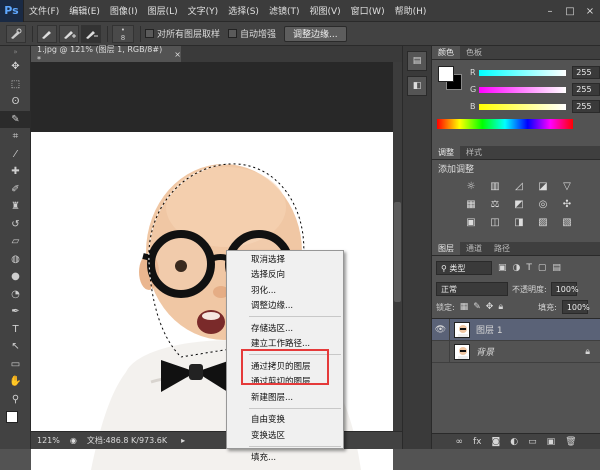 The image size is (600, 470). What do you see at coordinates (523, 89) in the screenshot?
I see `channel-g-slider` at bounding box center [523, 89].